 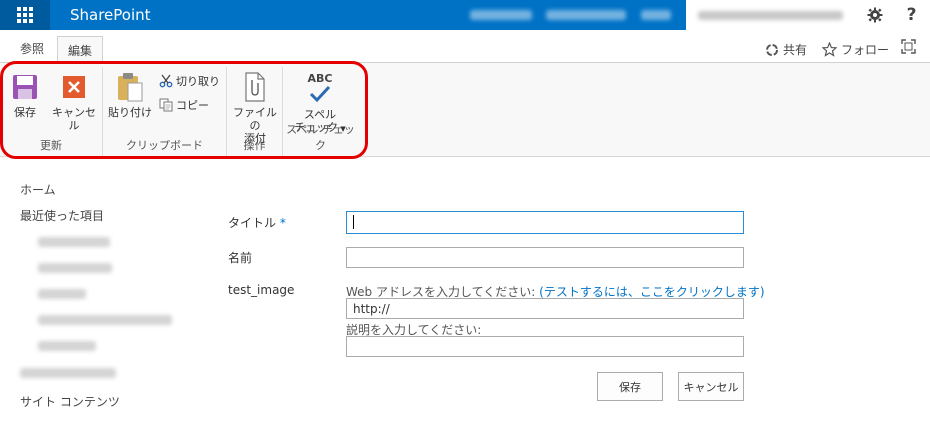 I want to click on share-button: 共有, so click(x=786, y=49).